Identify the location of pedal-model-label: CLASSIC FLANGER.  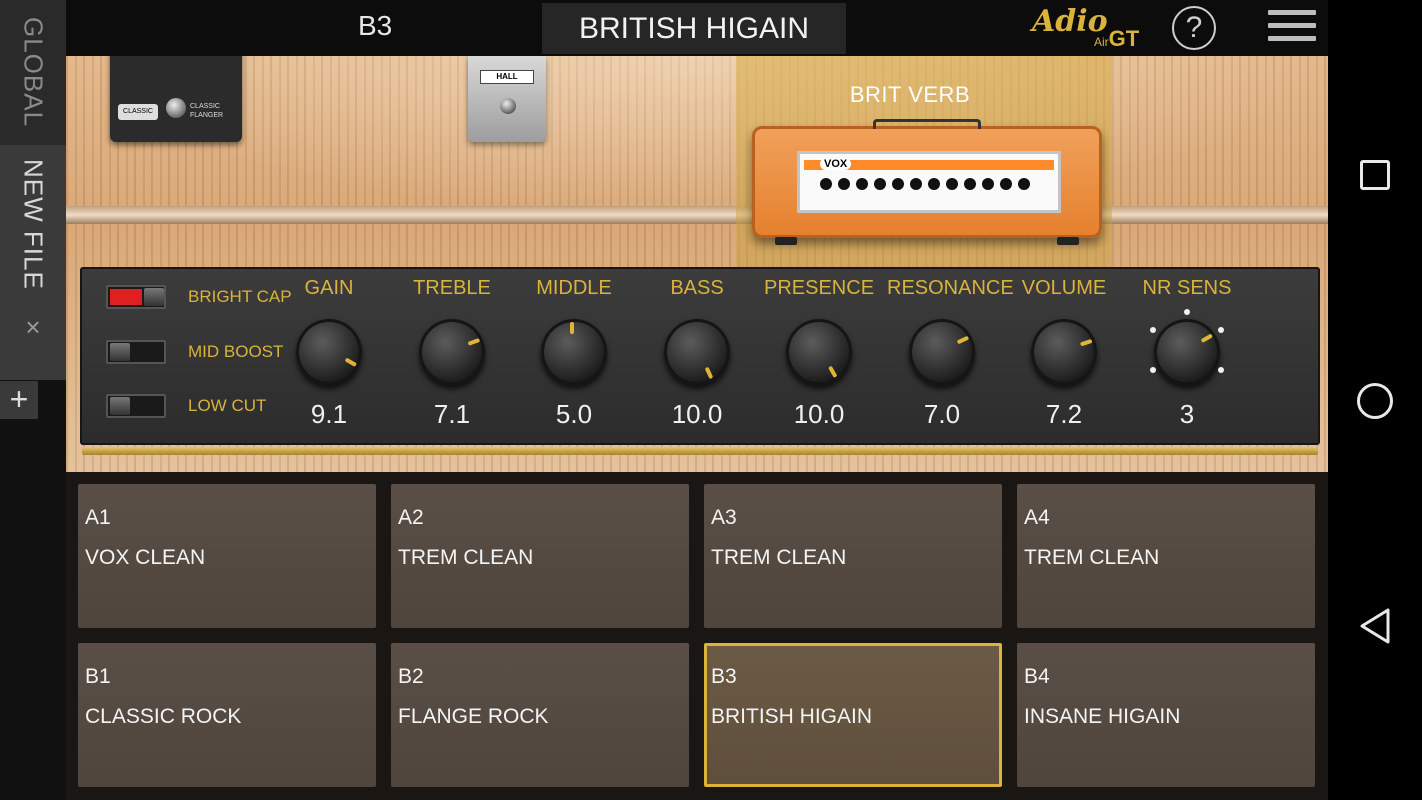
(207, 111).